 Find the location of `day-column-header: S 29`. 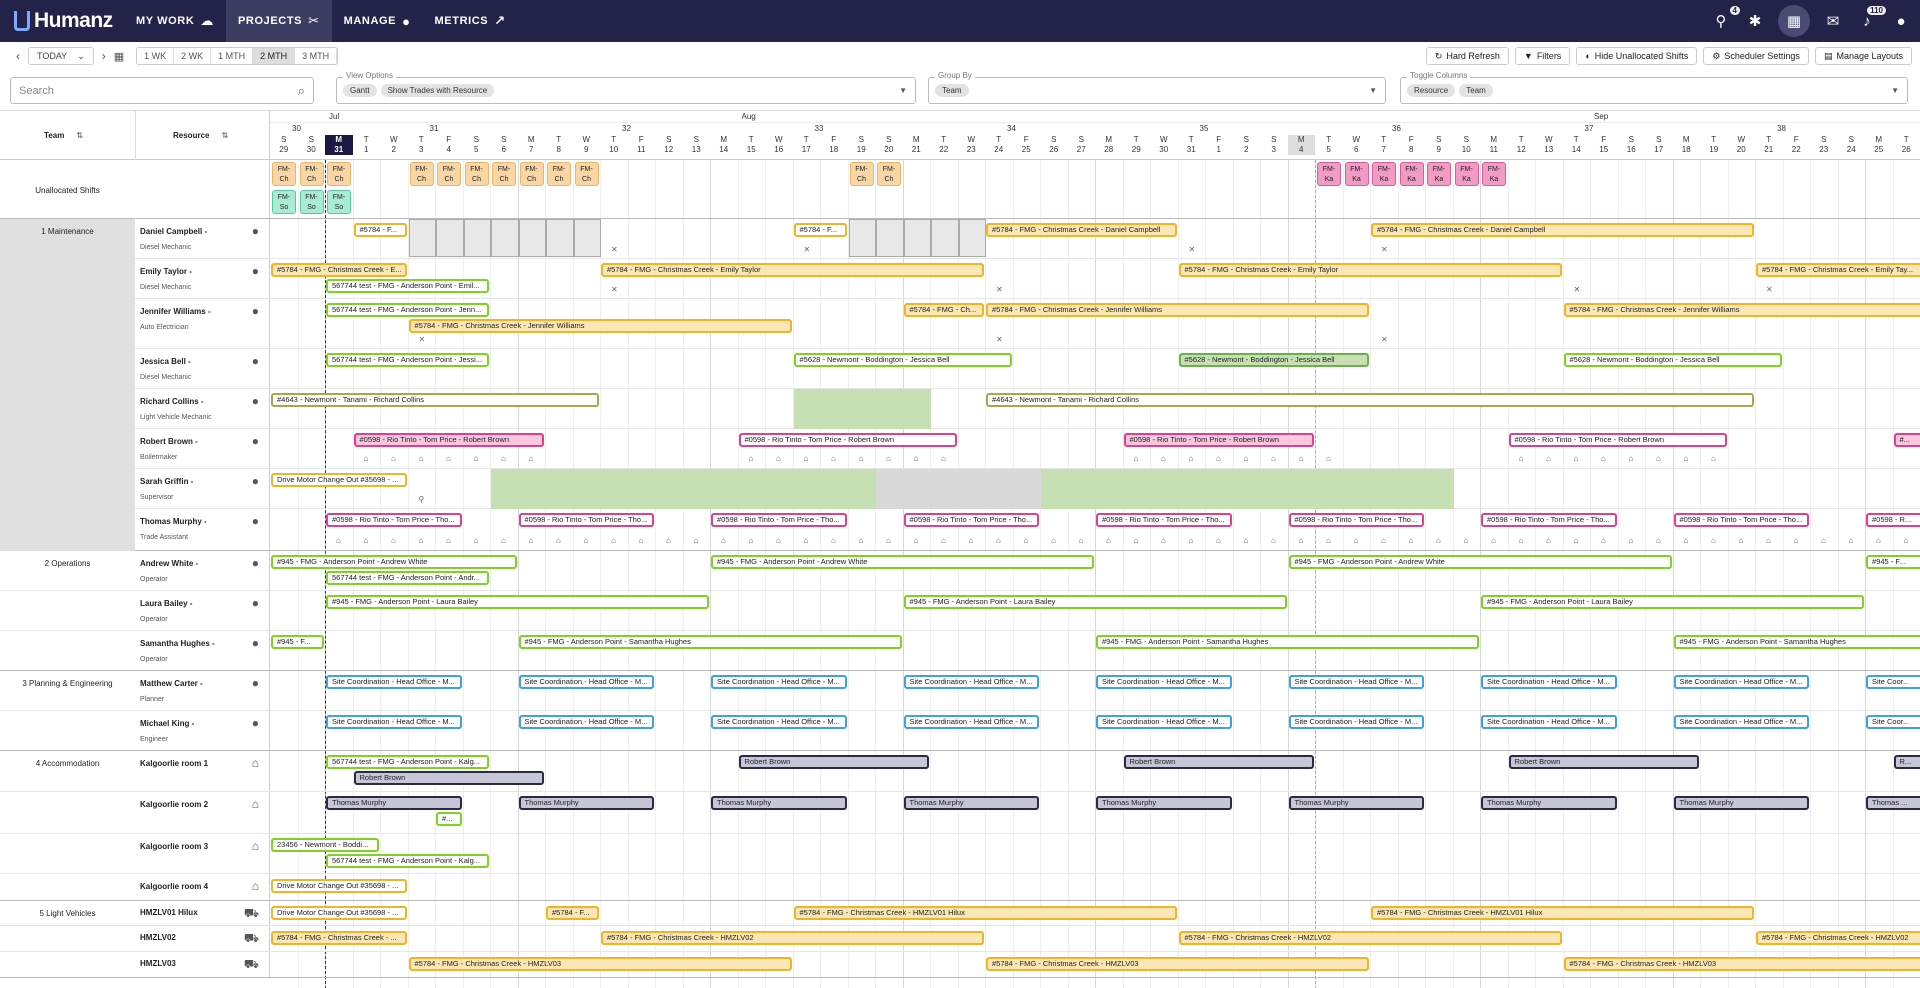

day-column-header: S 29 is located at coordinates (284, 145).